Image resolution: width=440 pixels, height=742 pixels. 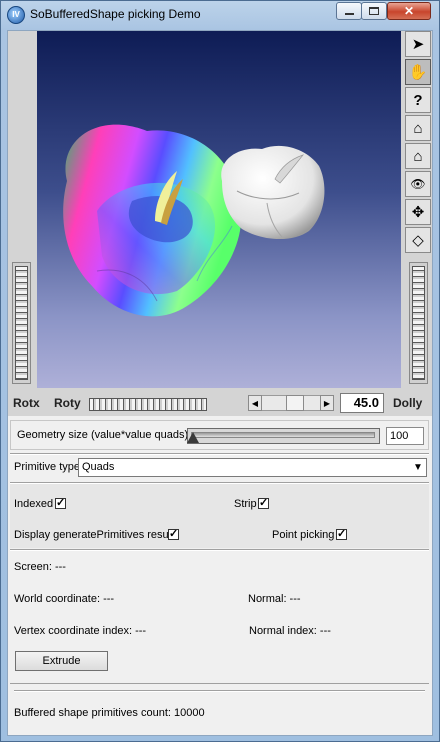 What do you see at coordinates (418, 212) in the screenshot?
I see `seek-icon: ✥` at bounding box center [418, 212].